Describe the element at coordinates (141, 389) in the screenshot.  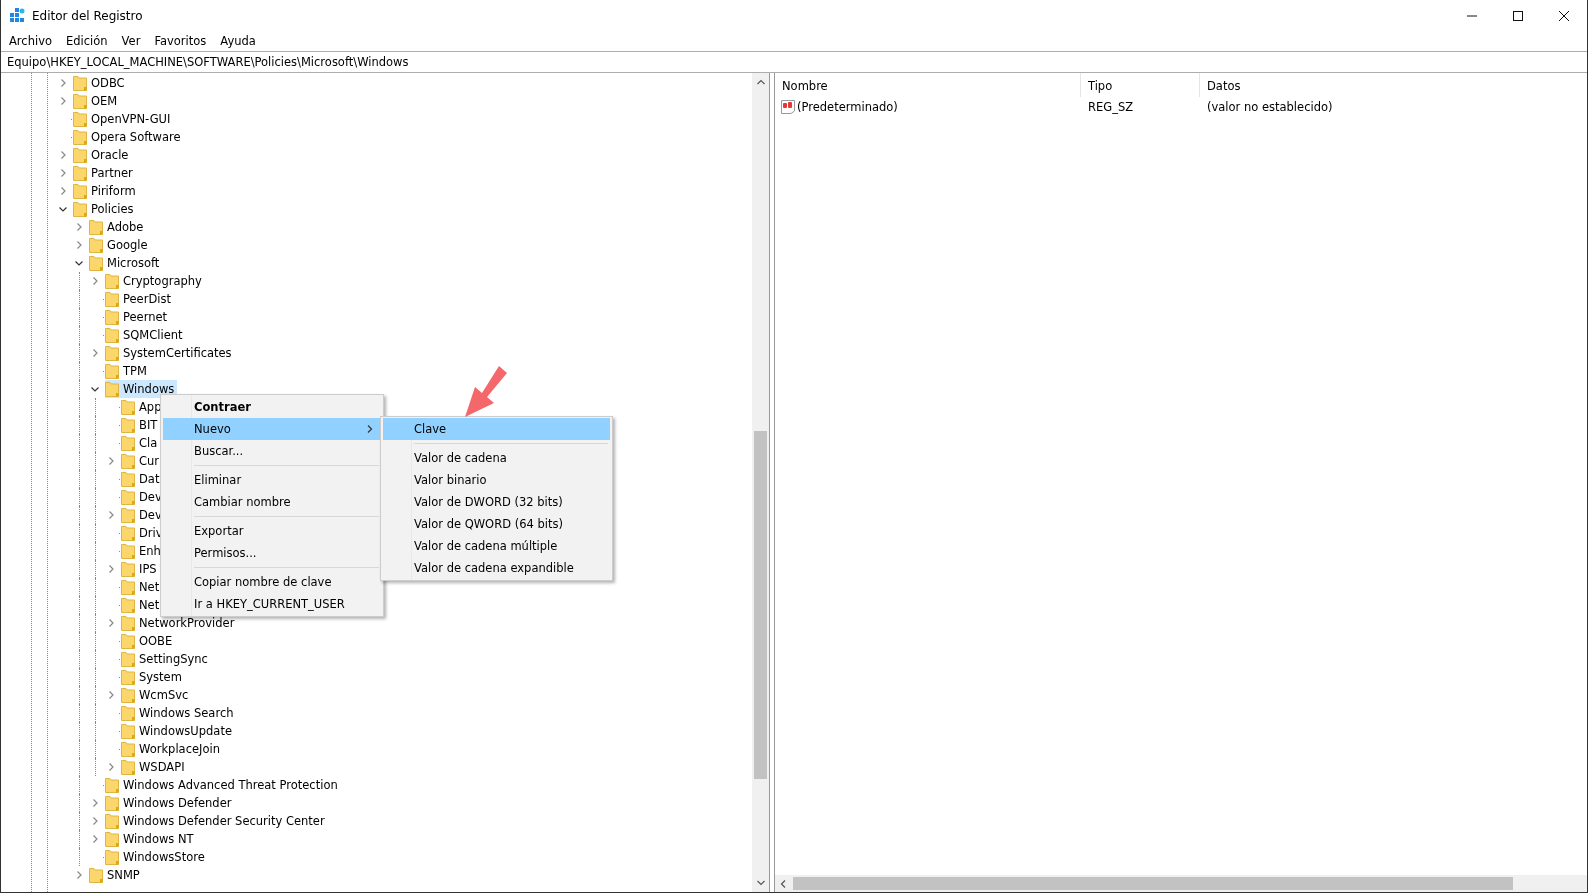
I see `tree-item: Windows` at that location.